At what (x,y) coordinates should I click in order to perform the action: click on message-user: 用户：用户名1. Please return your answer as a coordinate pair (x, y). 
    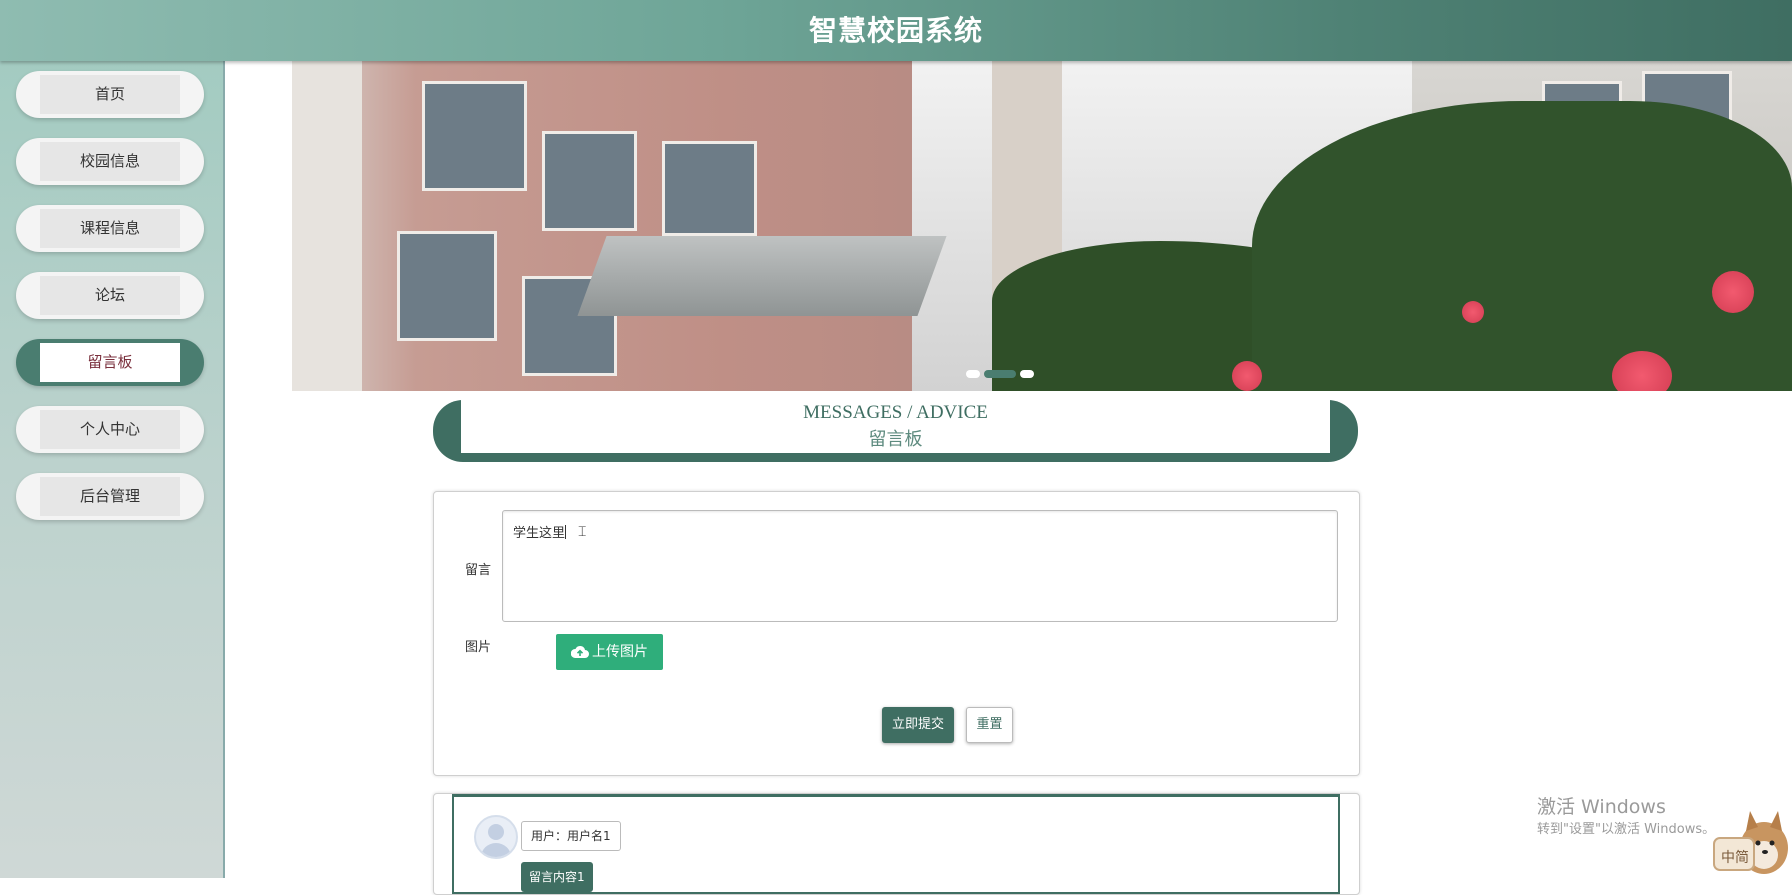
    Looking at the image, I should click on (571, 836).